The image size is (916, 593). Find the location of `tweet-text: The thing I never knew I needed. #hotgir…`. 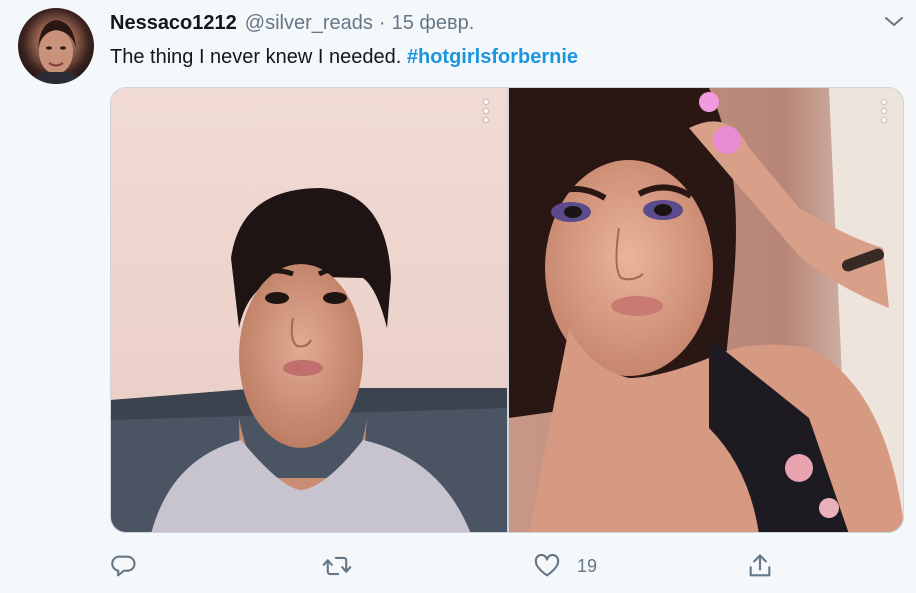

tweet-text: The thing I never knew I needed. #hotgir… is located at coordinates (344, 57).